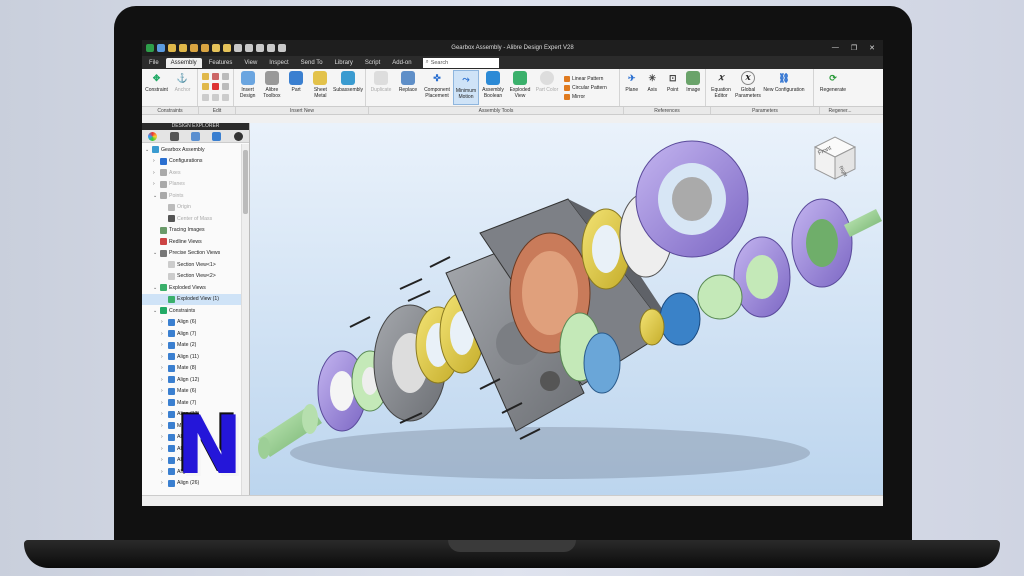 This screenshot has width=1024, height=576. What do you see at coordinates (673, 87) in the screenshot?
I see `point-button: ⊡ Point` at bounding box center [673, 87].